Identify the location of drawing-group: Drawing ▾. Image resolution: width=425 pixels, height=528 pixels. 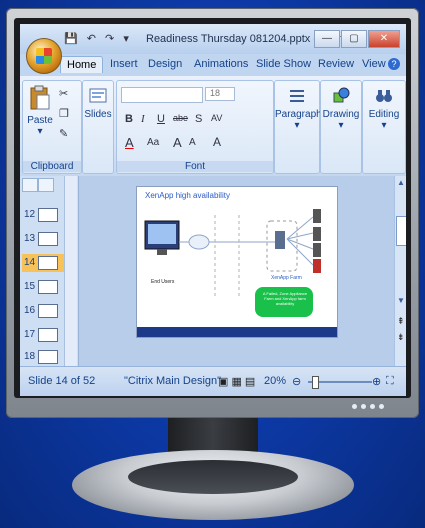
(341, 127).